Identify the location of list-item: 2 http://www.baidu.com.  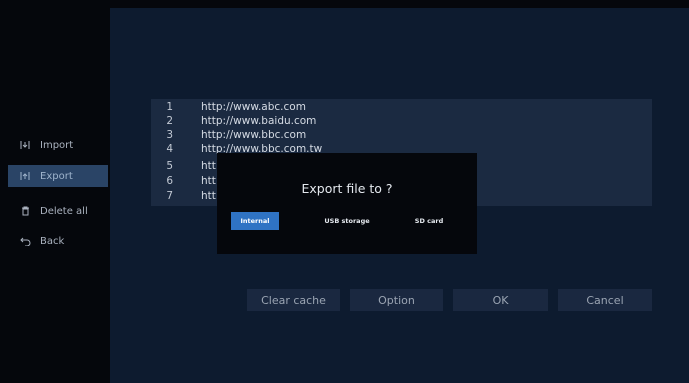
(233, 120).